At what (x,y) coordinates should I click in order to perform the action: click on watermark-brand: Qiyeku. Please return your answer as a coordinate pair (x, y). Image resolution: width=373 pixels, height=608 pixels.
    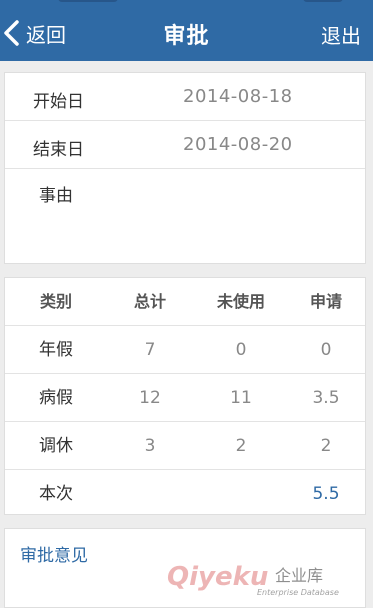
    Looking at the image, I should click on (217, 577).